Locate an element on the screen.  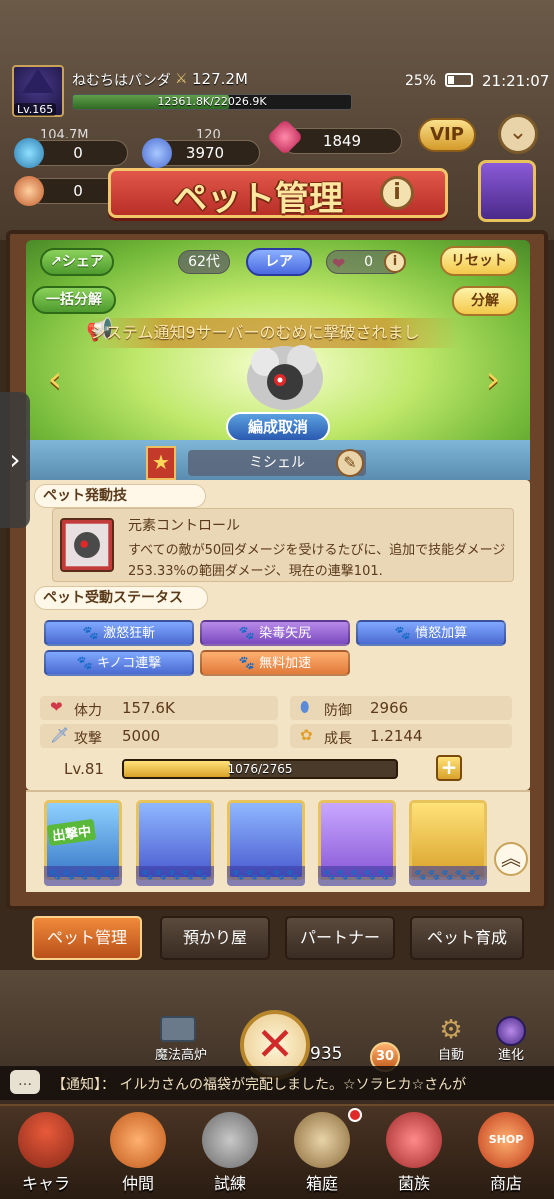
tab-daycare: 預かり屋 is located at coordinates (215, 938).